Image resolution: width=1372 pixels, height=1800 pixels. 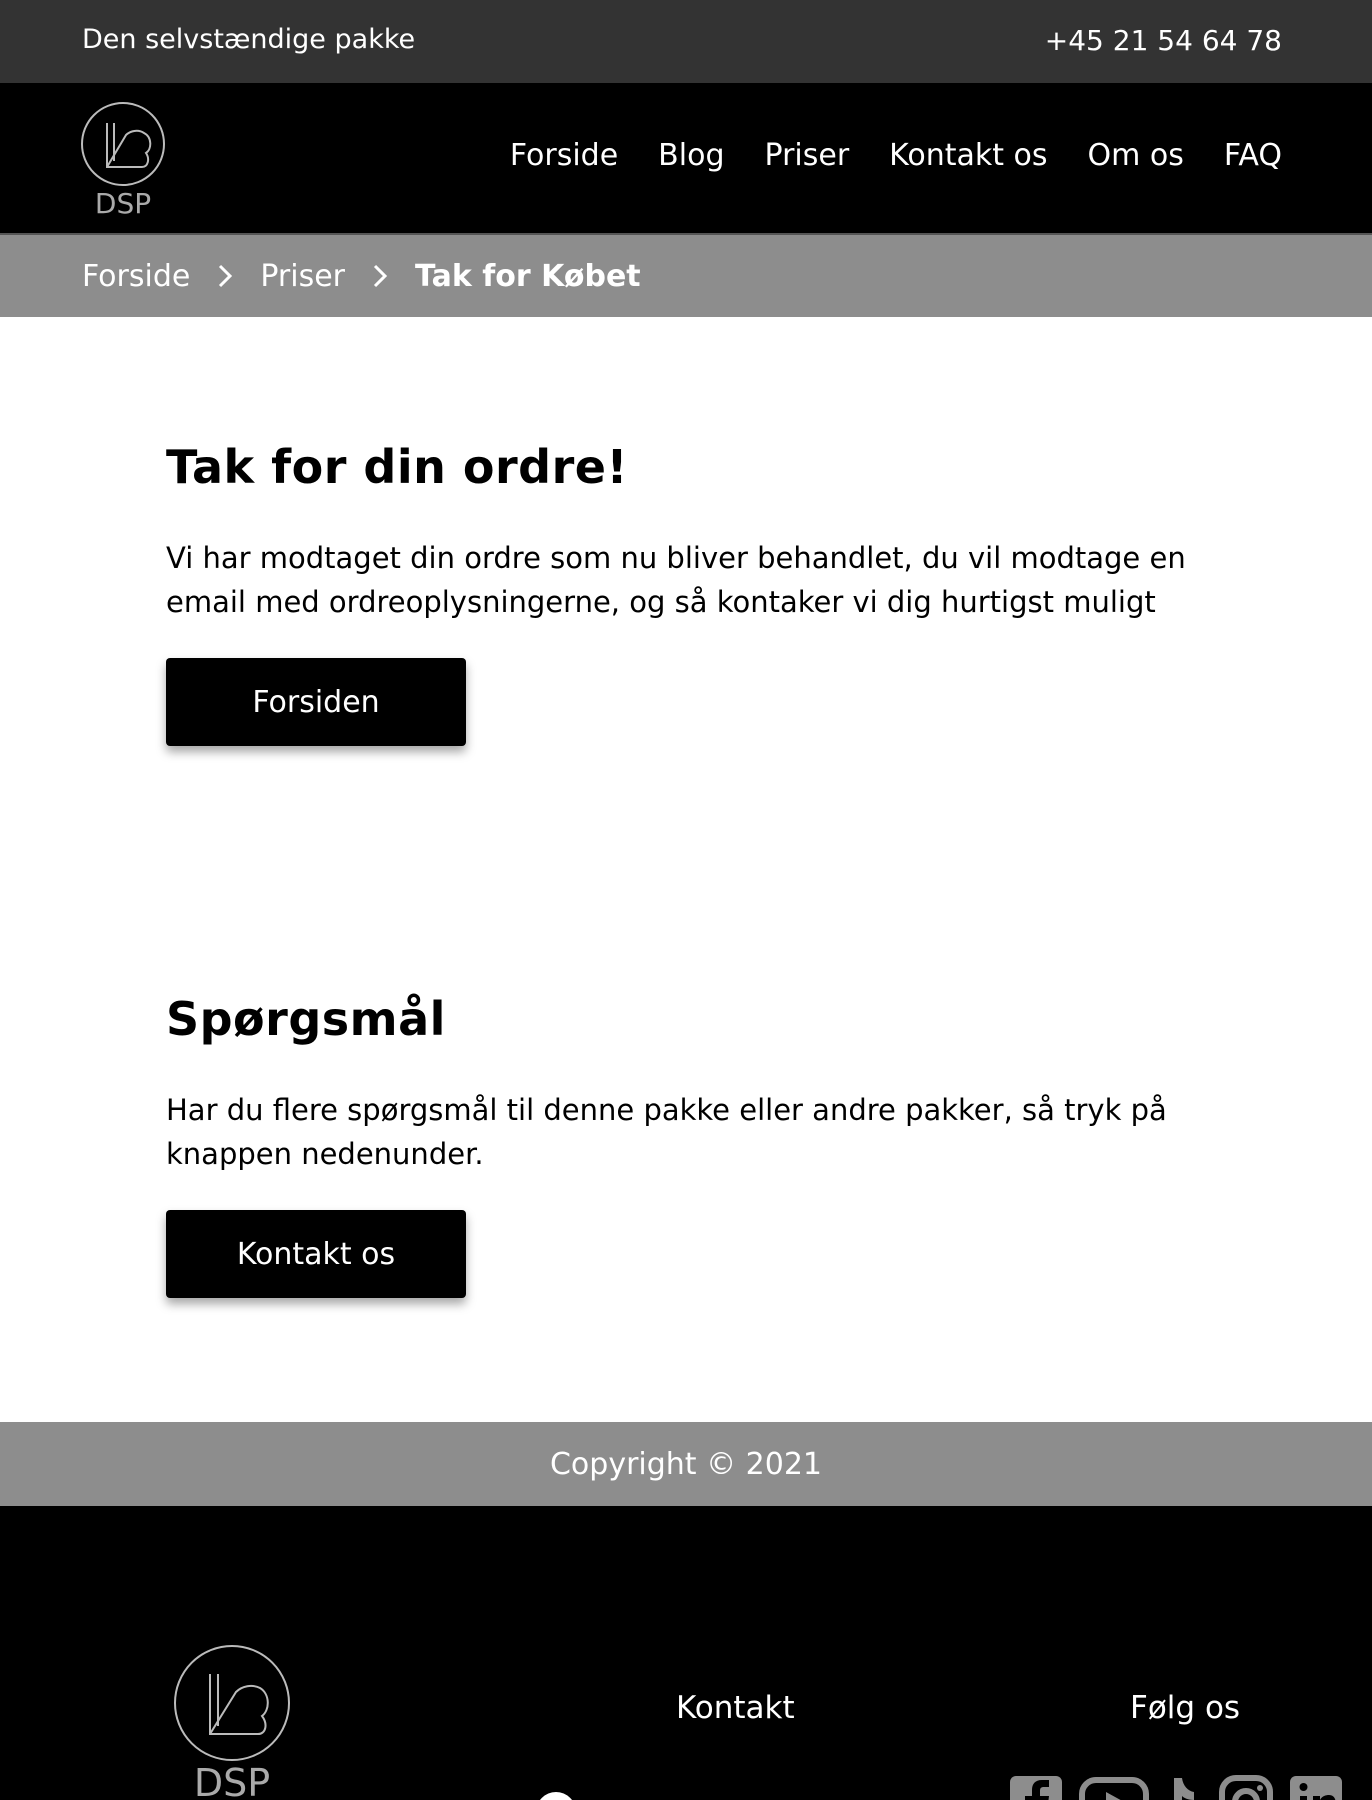 I want to click on tiktok-icon, so click(x=1176, y=1787).